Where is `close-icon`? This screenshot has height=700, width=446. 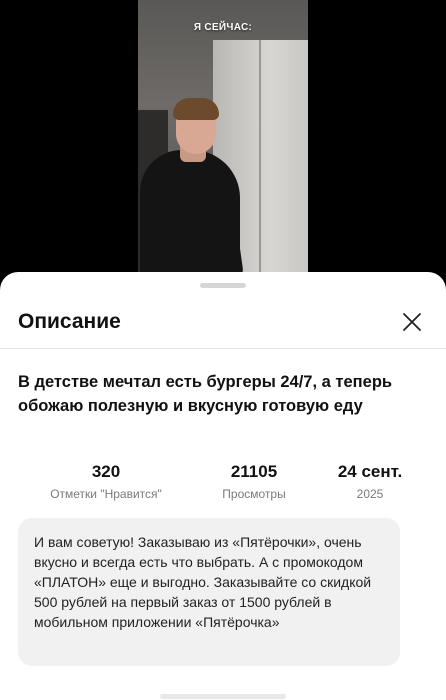
close-icon is located at coordinates (412, 322).